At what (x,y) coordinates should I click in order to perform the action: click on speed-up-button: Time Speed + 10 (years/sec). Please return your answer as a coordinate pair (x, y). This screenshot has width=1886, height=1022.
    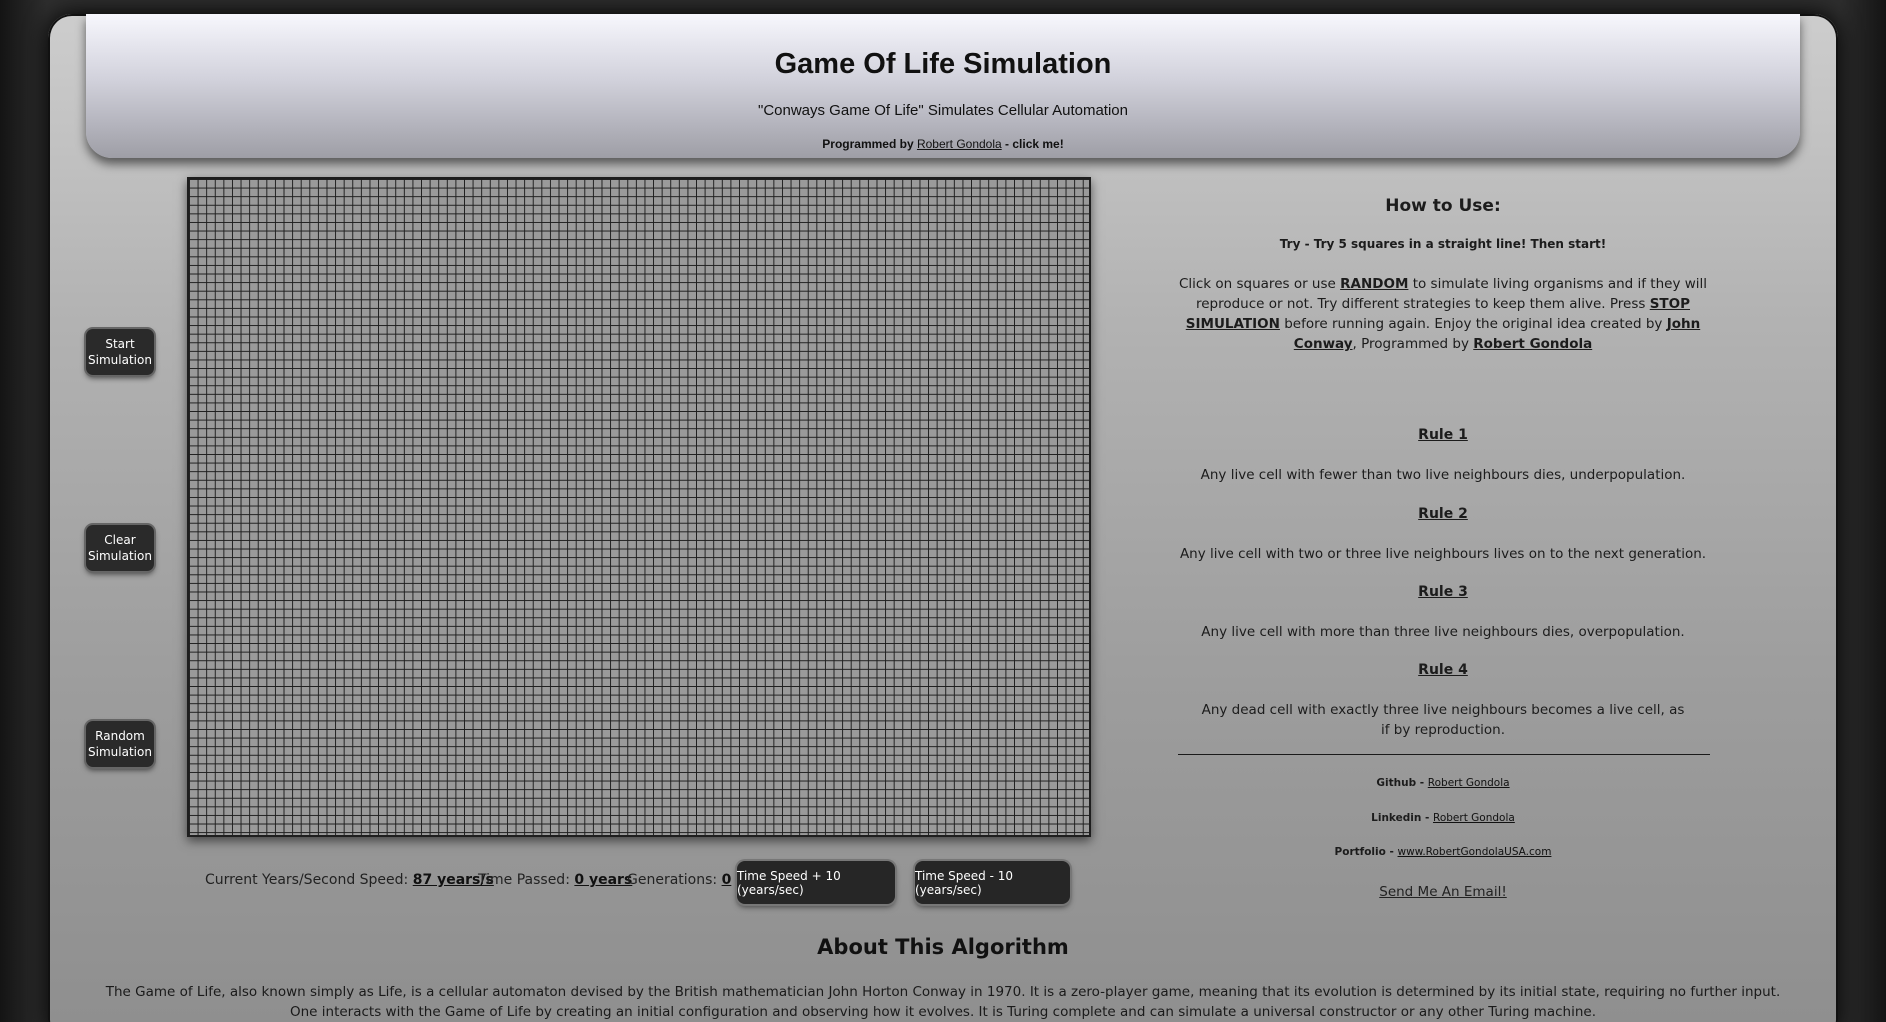
    Looking at the image, I should click on (816, 882).